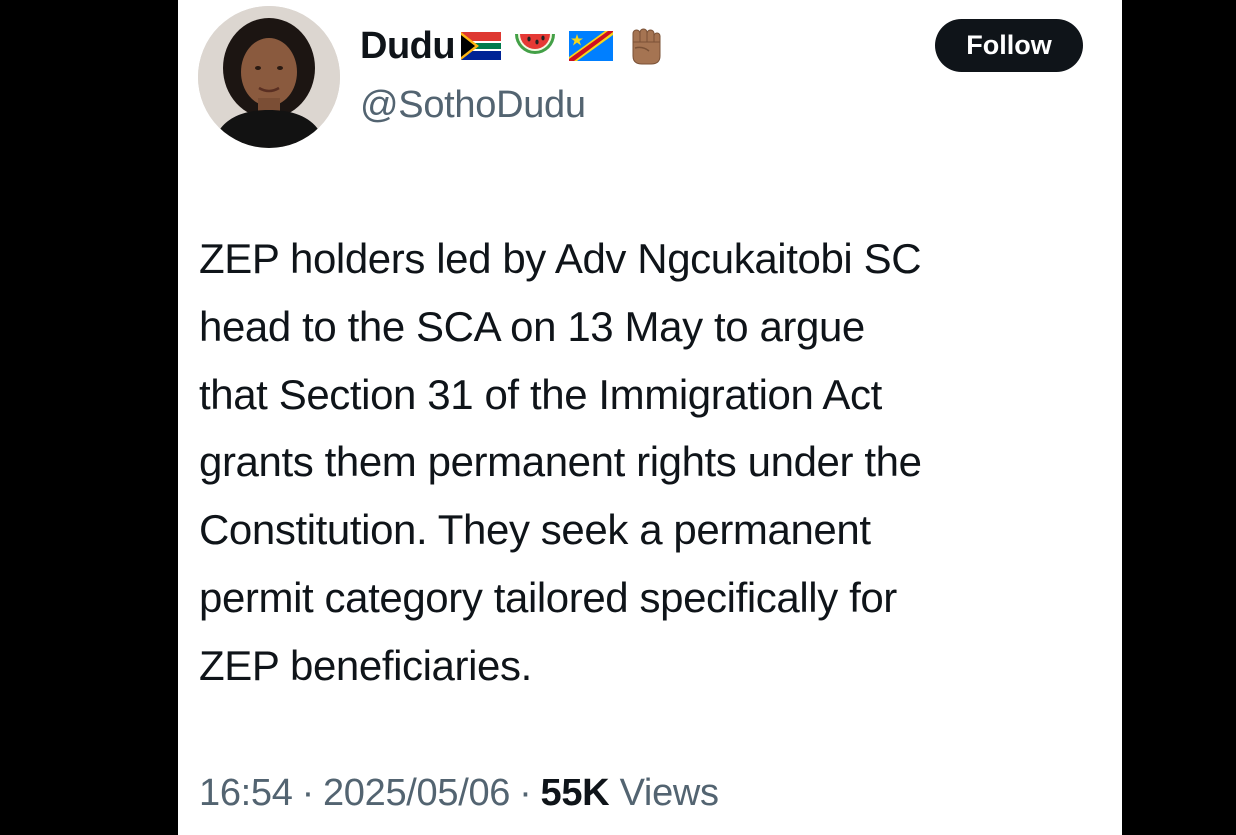 This screenshot has width=1236, height=835. Describe the element at coordinates (416, 793) in the screenshot. I see `tweet-date: 2025/05/06` at that location.